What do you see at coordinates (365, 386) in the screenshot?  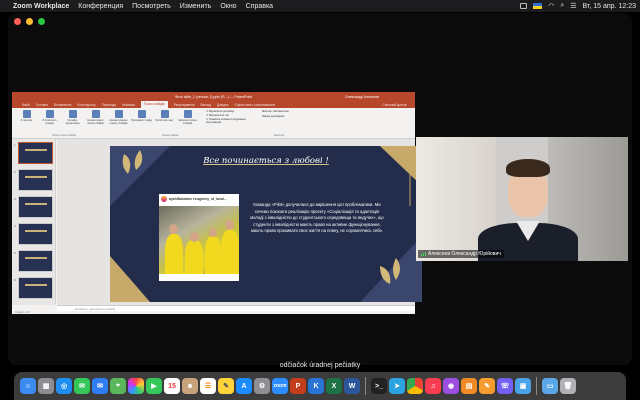 I see `dock-separator` at bounding box center [365, 386].